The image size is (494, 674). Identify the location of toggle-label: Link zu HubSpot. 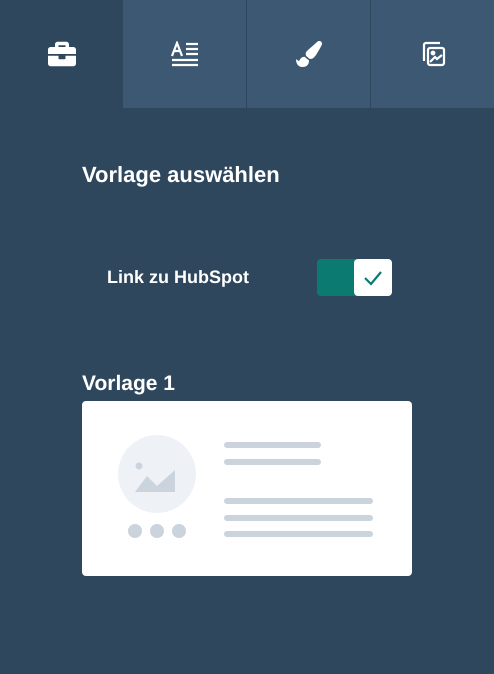
(178, 277).